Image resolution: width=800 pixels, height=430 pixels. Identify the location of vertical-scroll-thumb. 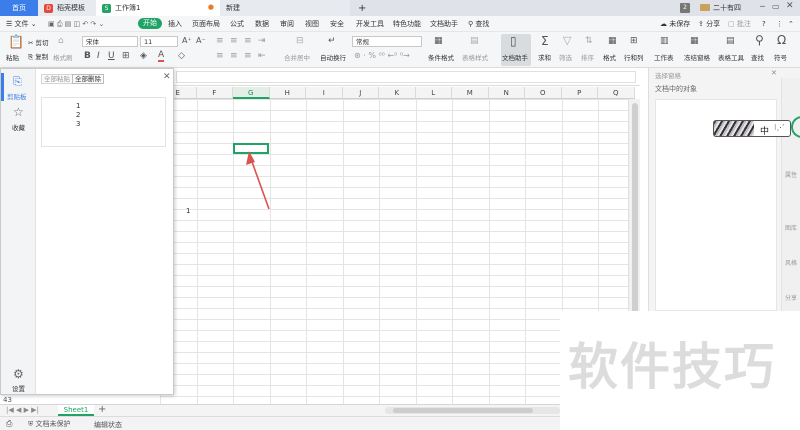
(635, 218).